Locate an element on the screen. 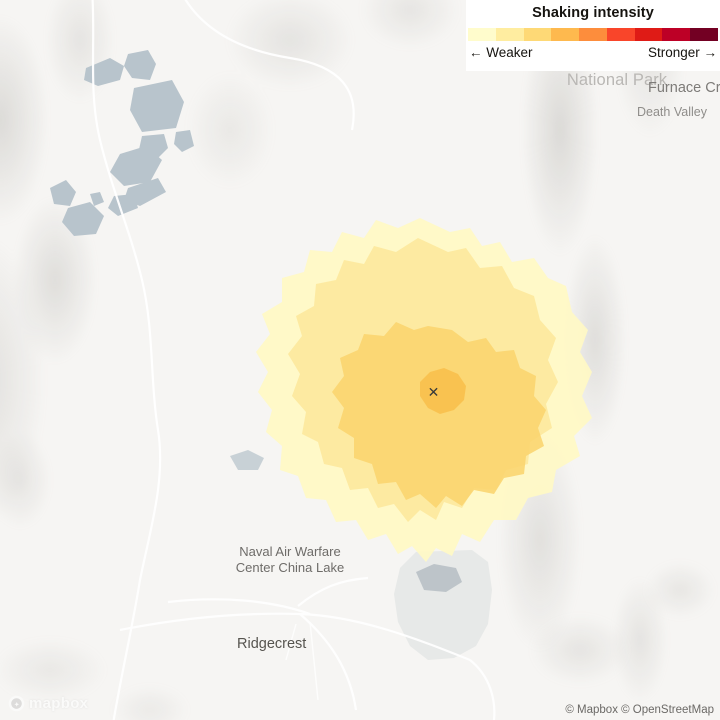 The width and height of the screenshot is (720, 720). shaking-intensity-legend: Shaking intensity ← Weaker Stronger → is located at coordinates (593, 35).